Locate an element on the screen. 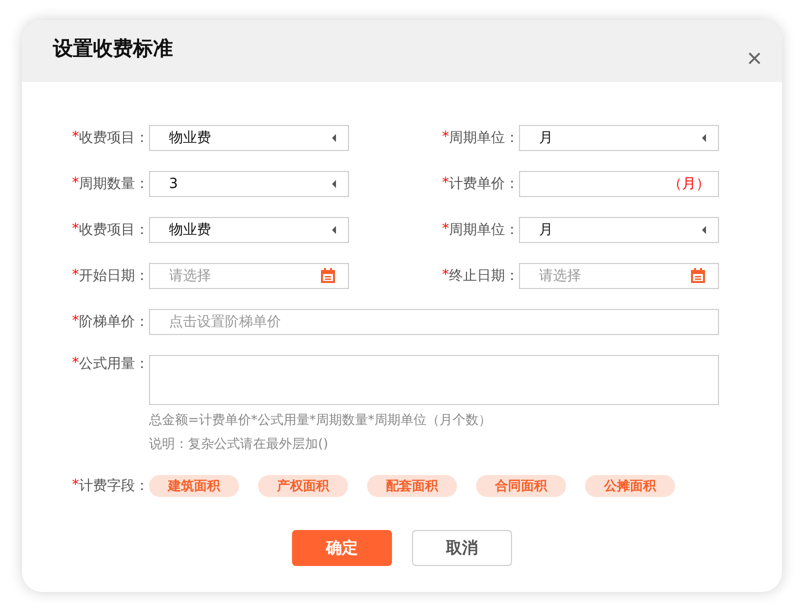  field-label: 周期数量： is located at coordinates (114, 184).